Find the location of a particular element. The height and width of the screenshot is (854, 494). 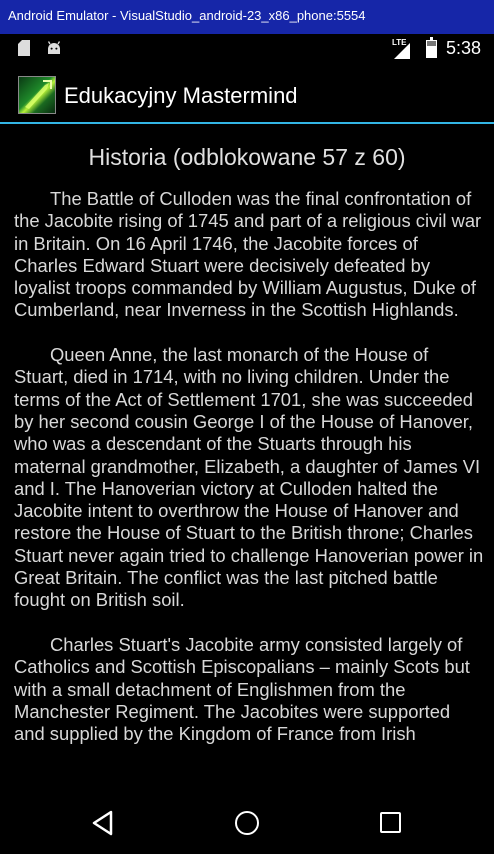

sd-card-icon is located at coordinates (24, 48).